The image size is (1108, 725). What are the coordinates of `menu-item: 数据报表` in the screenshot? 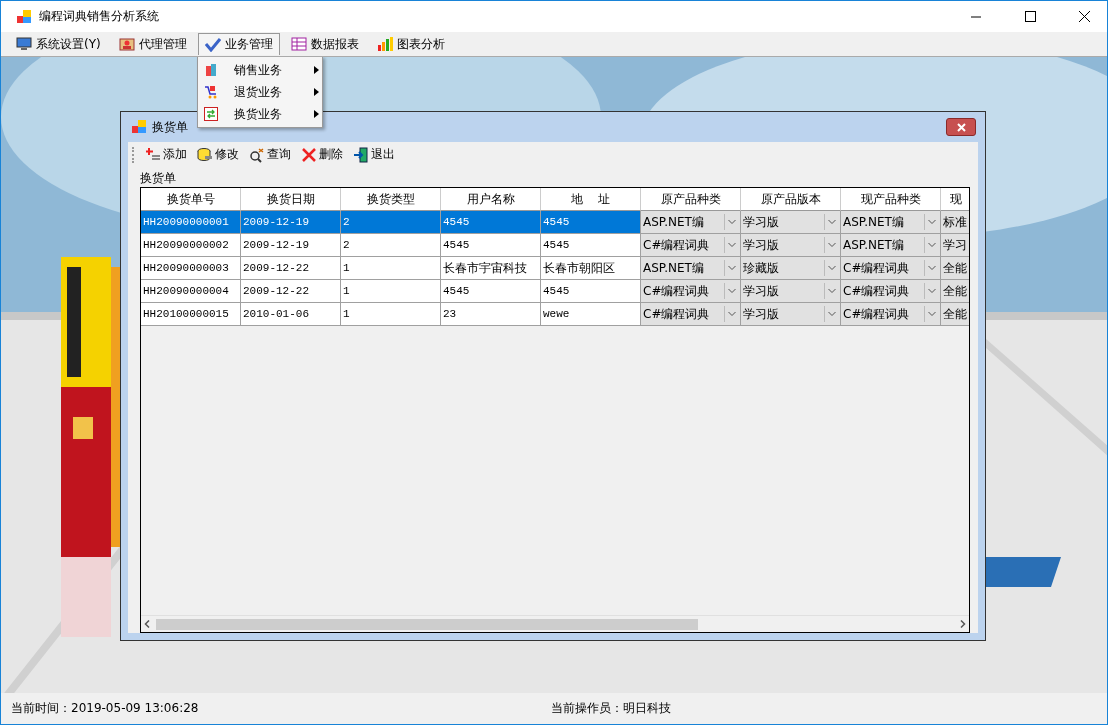 It's located at (324, 44).